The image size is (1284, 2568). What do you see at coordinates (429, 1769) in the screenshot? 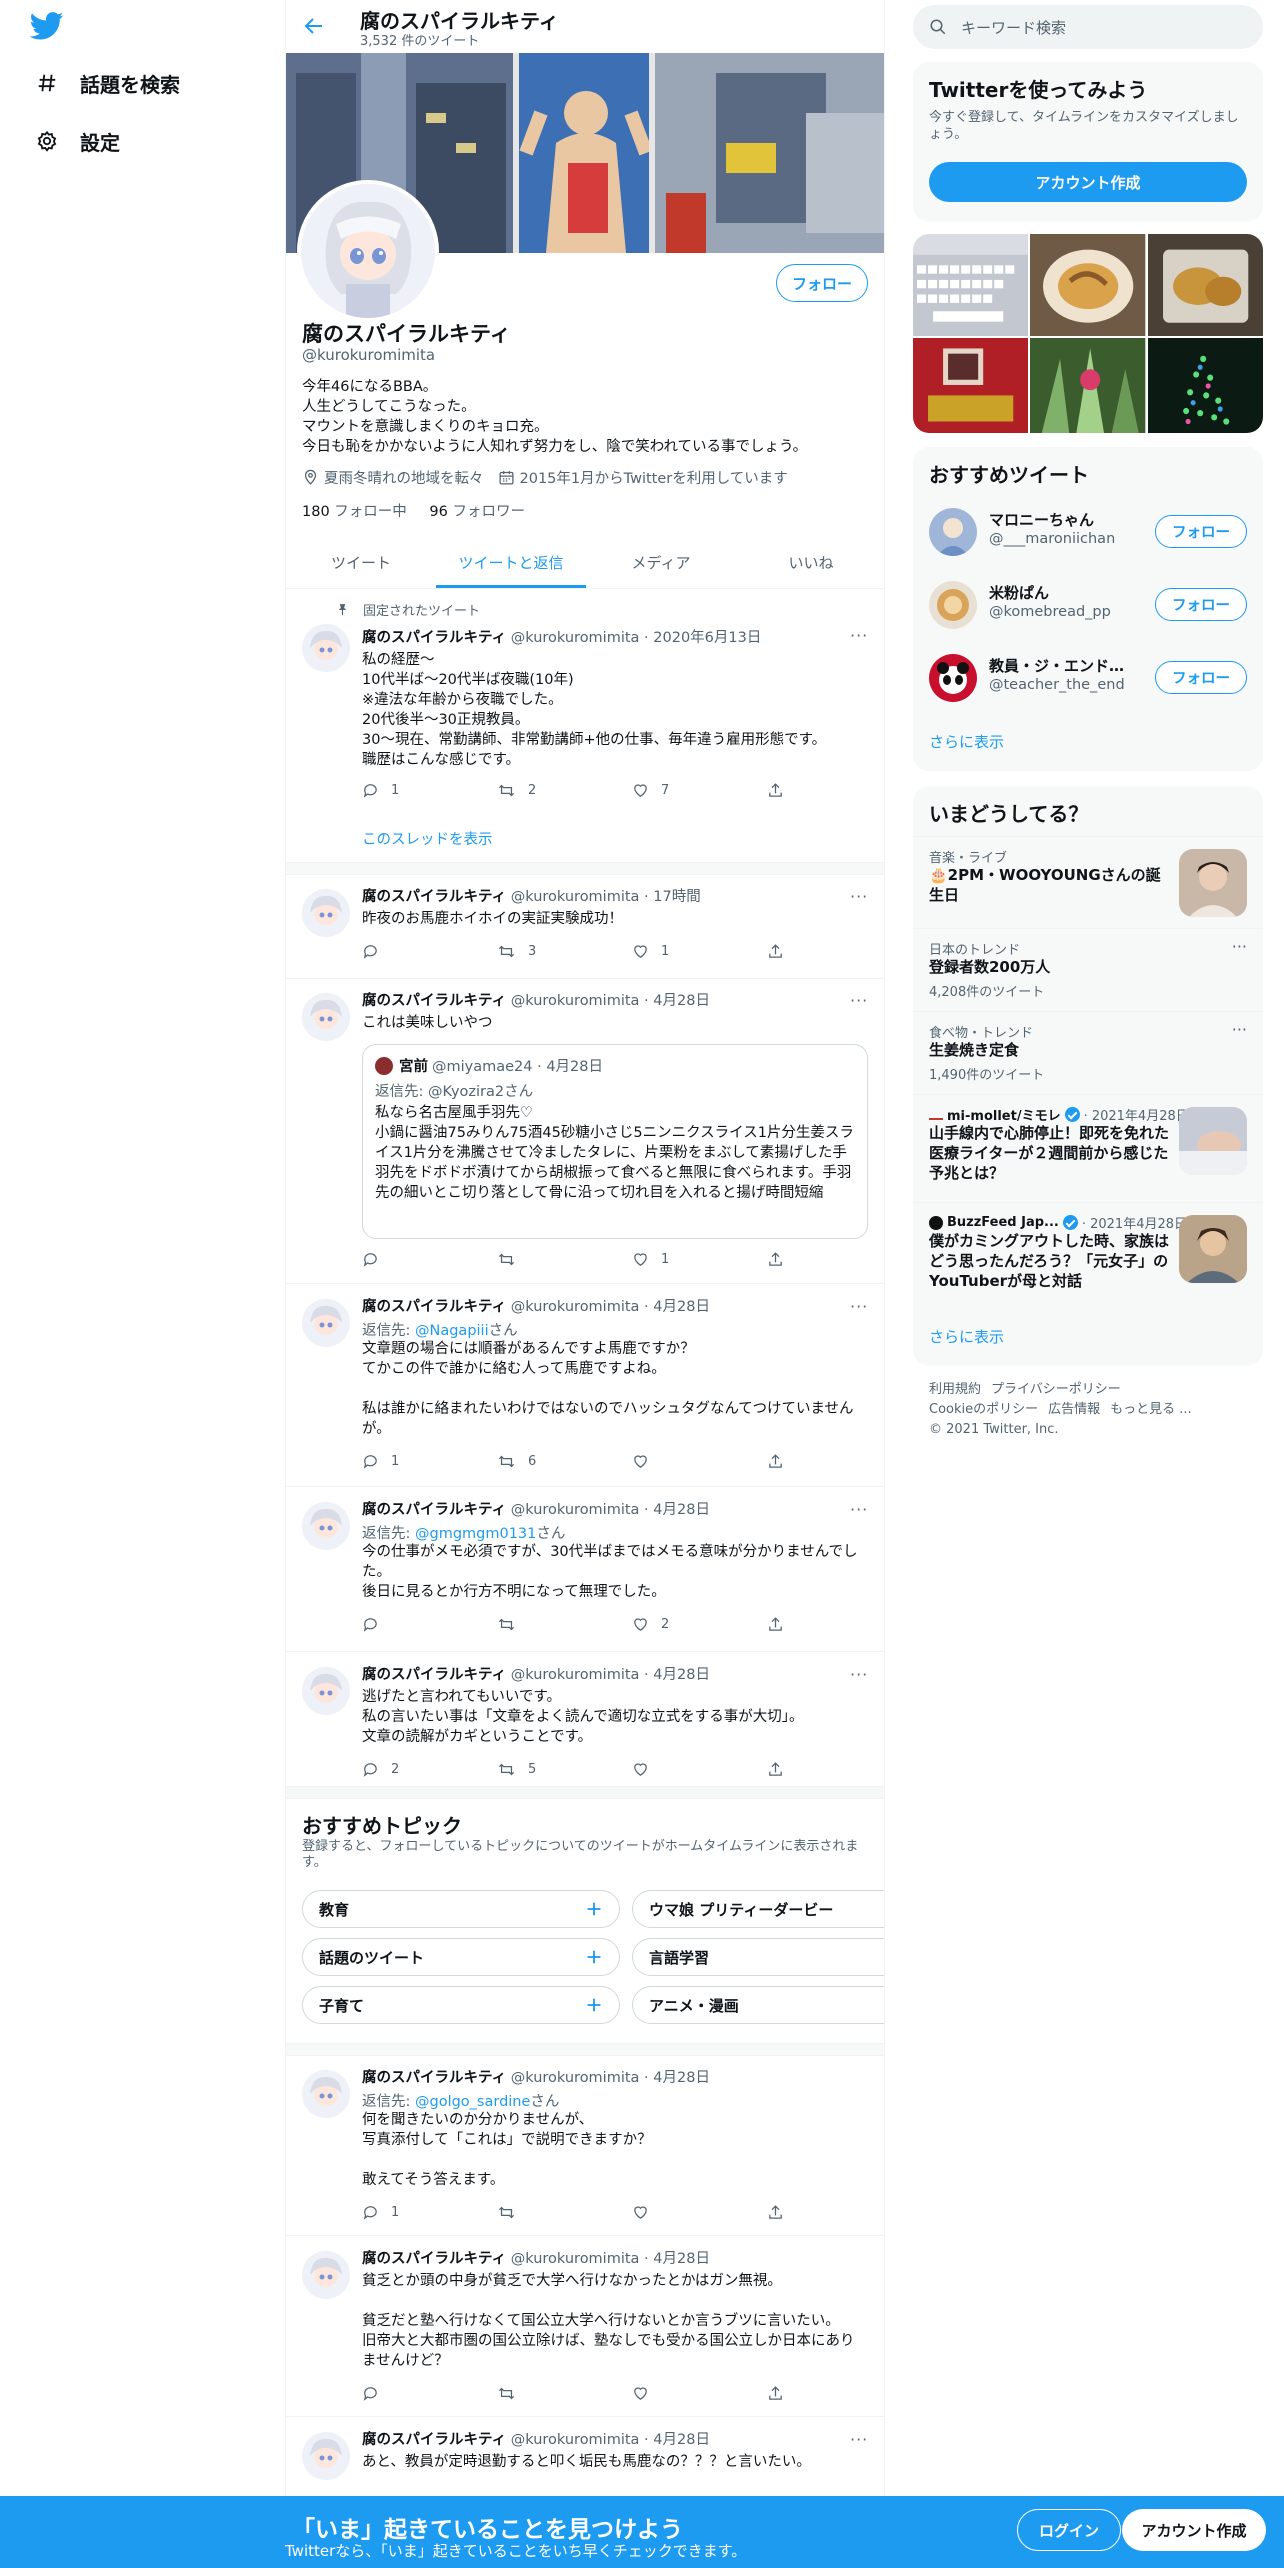
I see `reply-button: 2` at bounding box center [429, 1769].